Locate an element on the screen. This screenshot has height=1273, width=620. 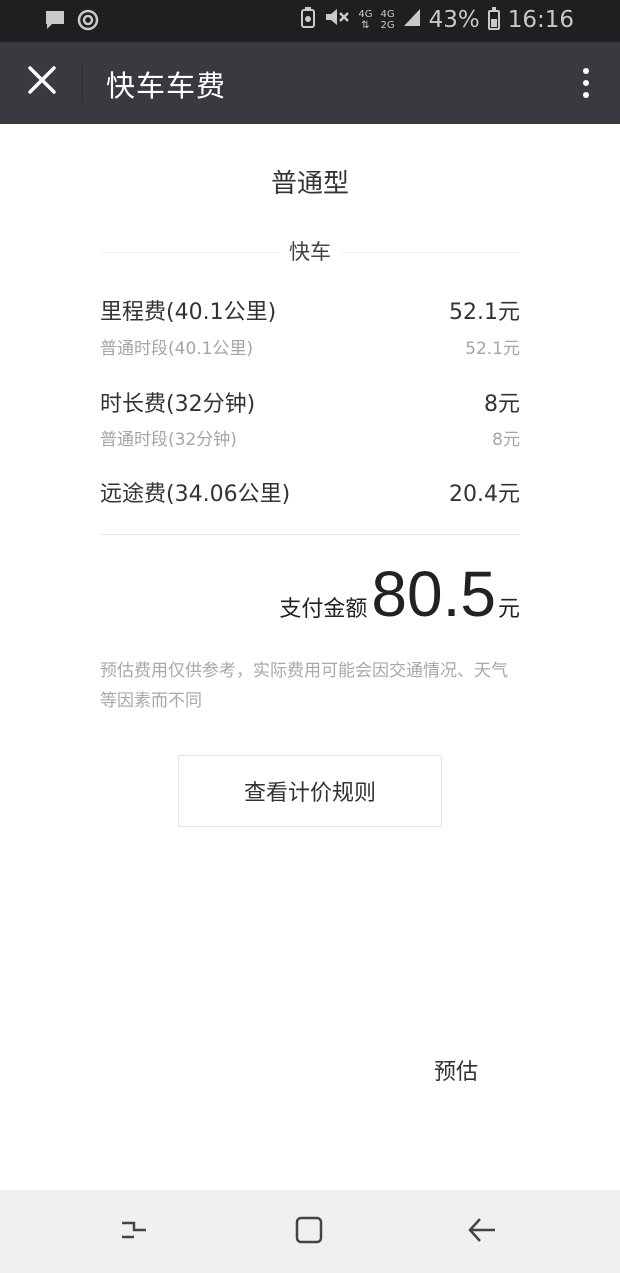
app-header: 快车车费 is located at coordinates (310, 83).